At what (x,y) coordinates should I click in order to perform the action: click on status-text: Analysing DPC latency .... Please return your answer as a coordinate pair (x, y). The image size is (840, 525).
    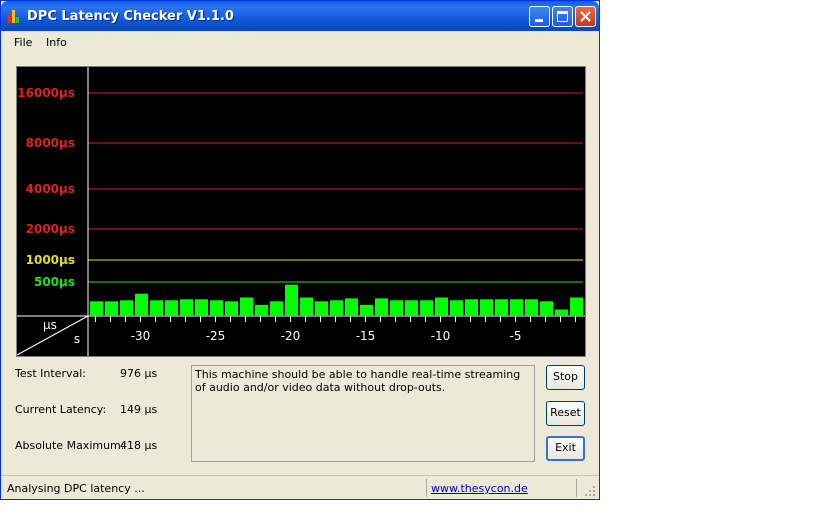
    Looking at the image, I should click on (76, 488).